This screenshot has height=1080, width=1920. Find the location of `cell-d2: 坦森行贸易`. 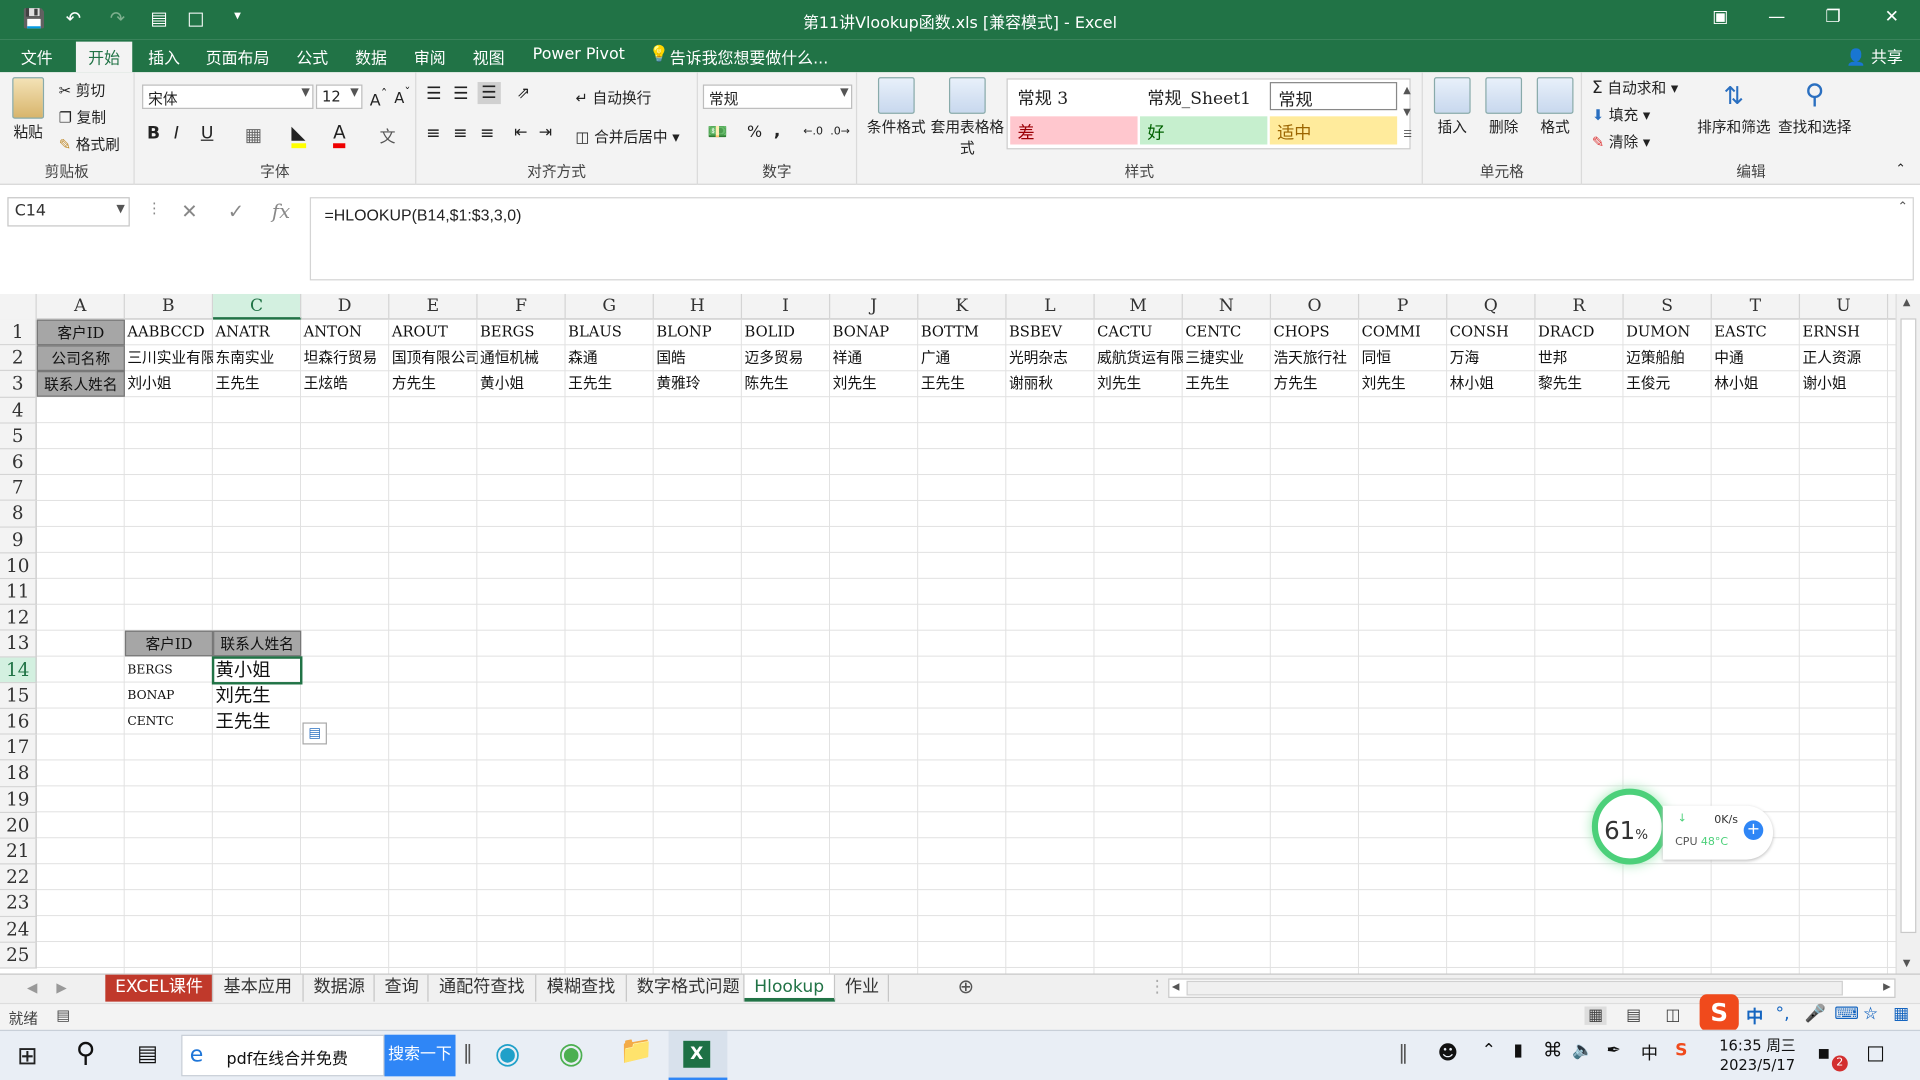

cell-d2: 坦森行贸易 is located at coordinates (345, 359).